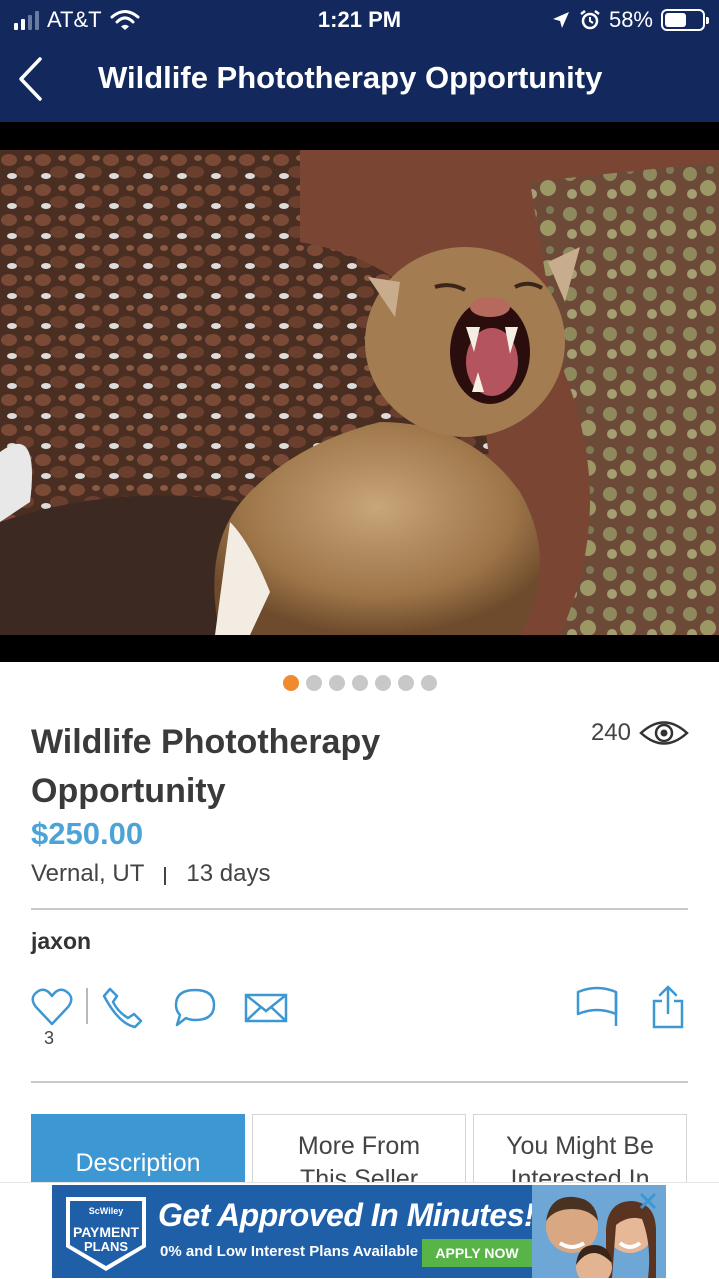  I want to click on ad-apply-button: APPLY NOW, so click(477, 1253).